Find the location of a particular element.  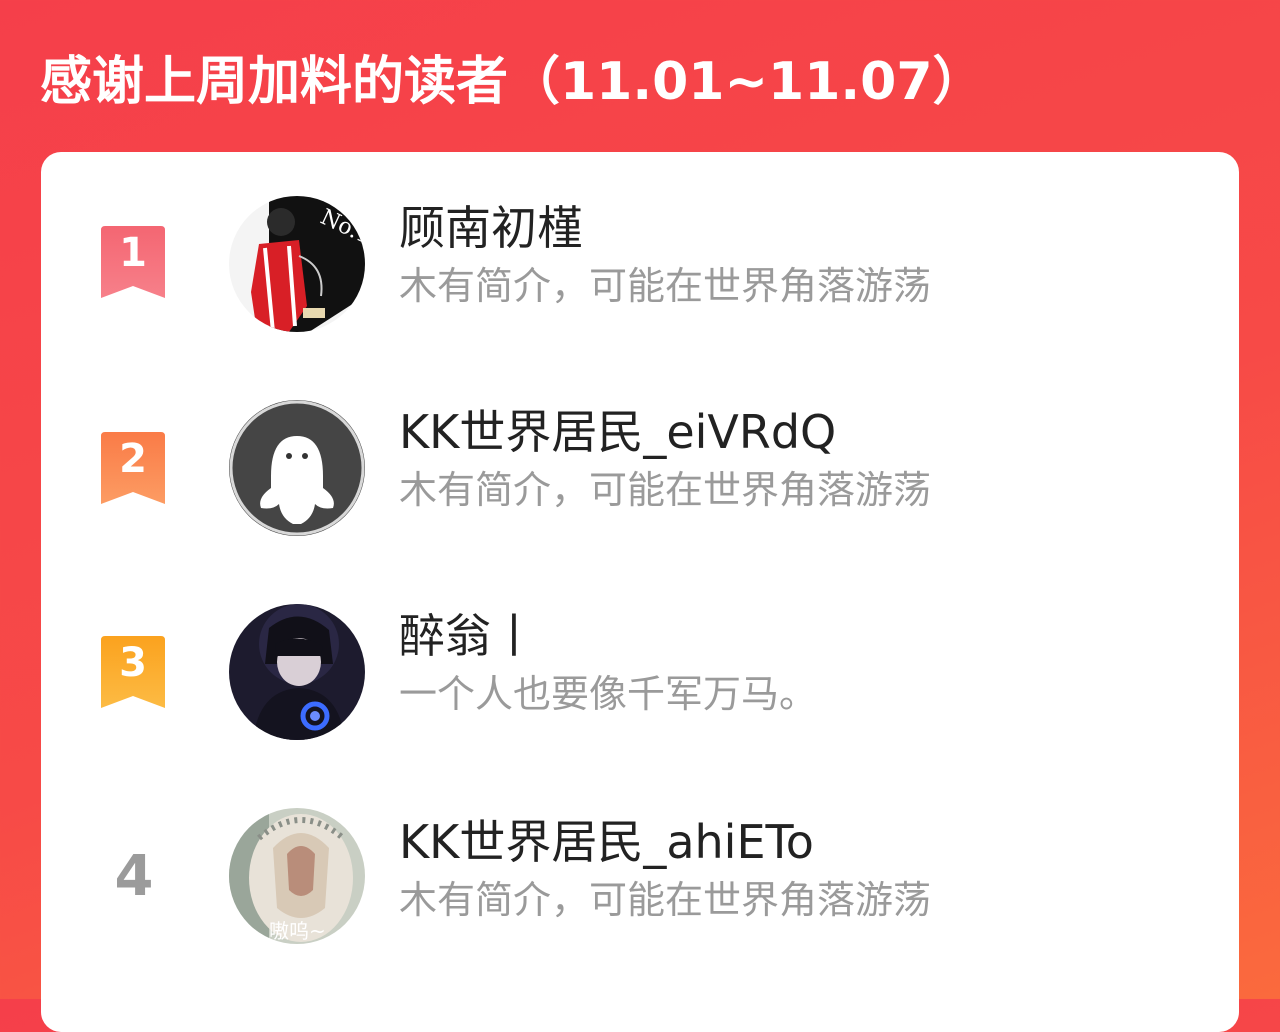

rank-number: 1 is located at coordinates (133, 253).